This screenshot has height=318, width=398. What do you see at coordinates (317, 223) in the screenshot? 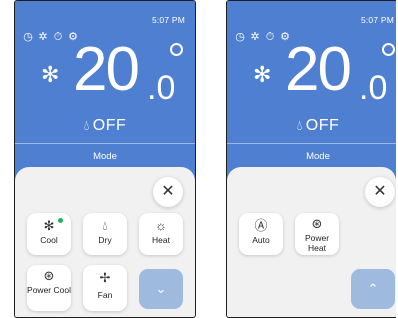
I see `power-heat-icon: ⊛` at bounding box center [317, 223].